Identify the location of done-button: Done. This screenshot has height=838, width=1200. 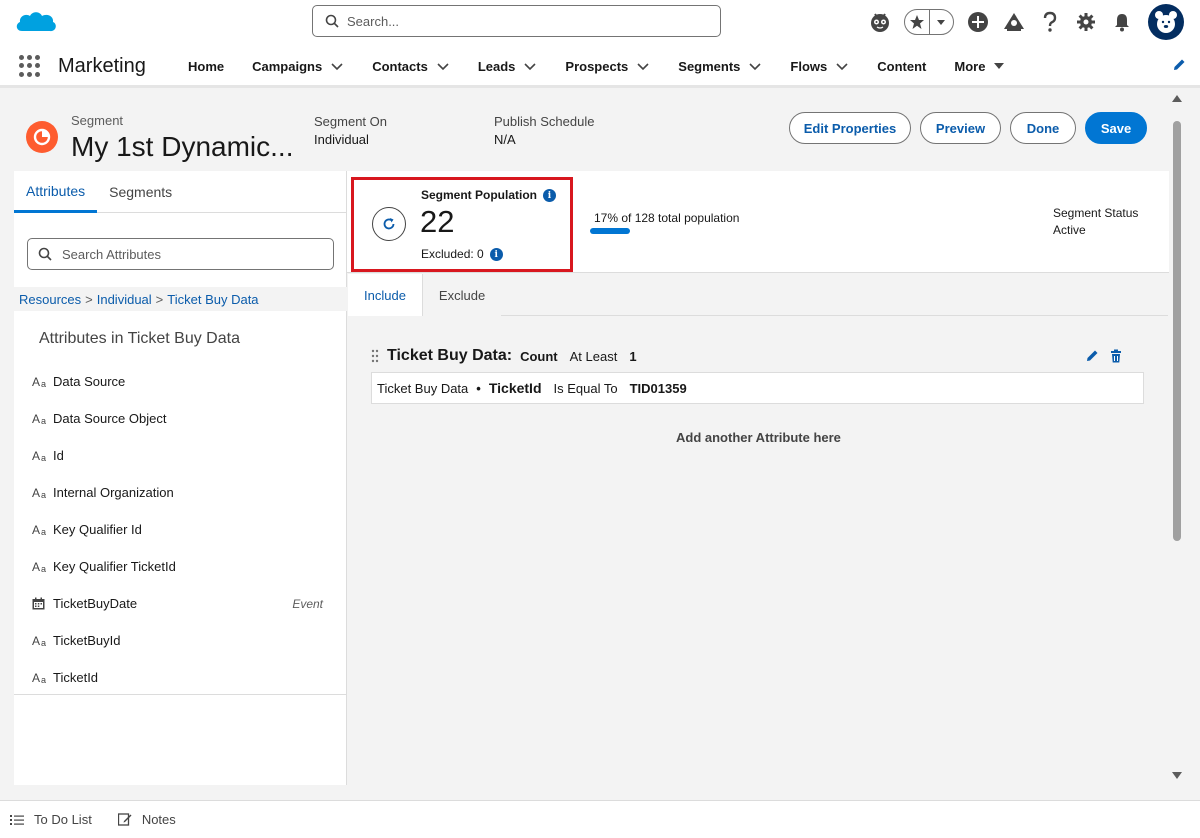
(1043, 128).